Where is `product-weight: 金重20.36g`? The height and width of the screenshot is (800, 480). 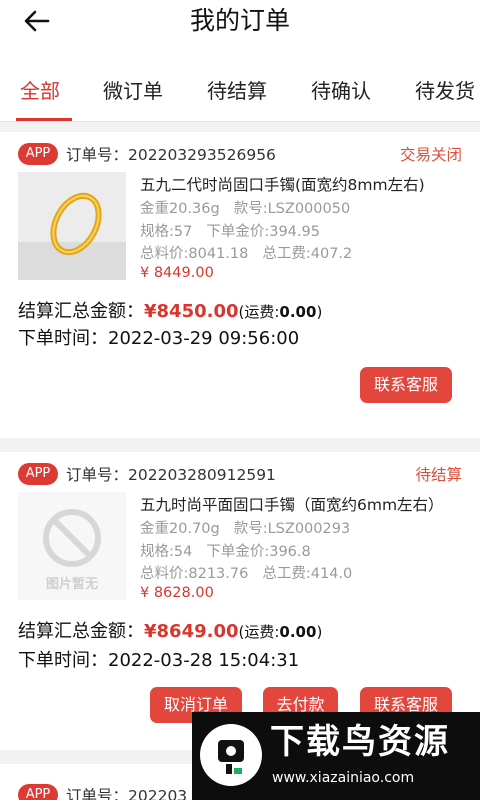 product-weight: 金重20.36g is located at coordinates (180, 209).